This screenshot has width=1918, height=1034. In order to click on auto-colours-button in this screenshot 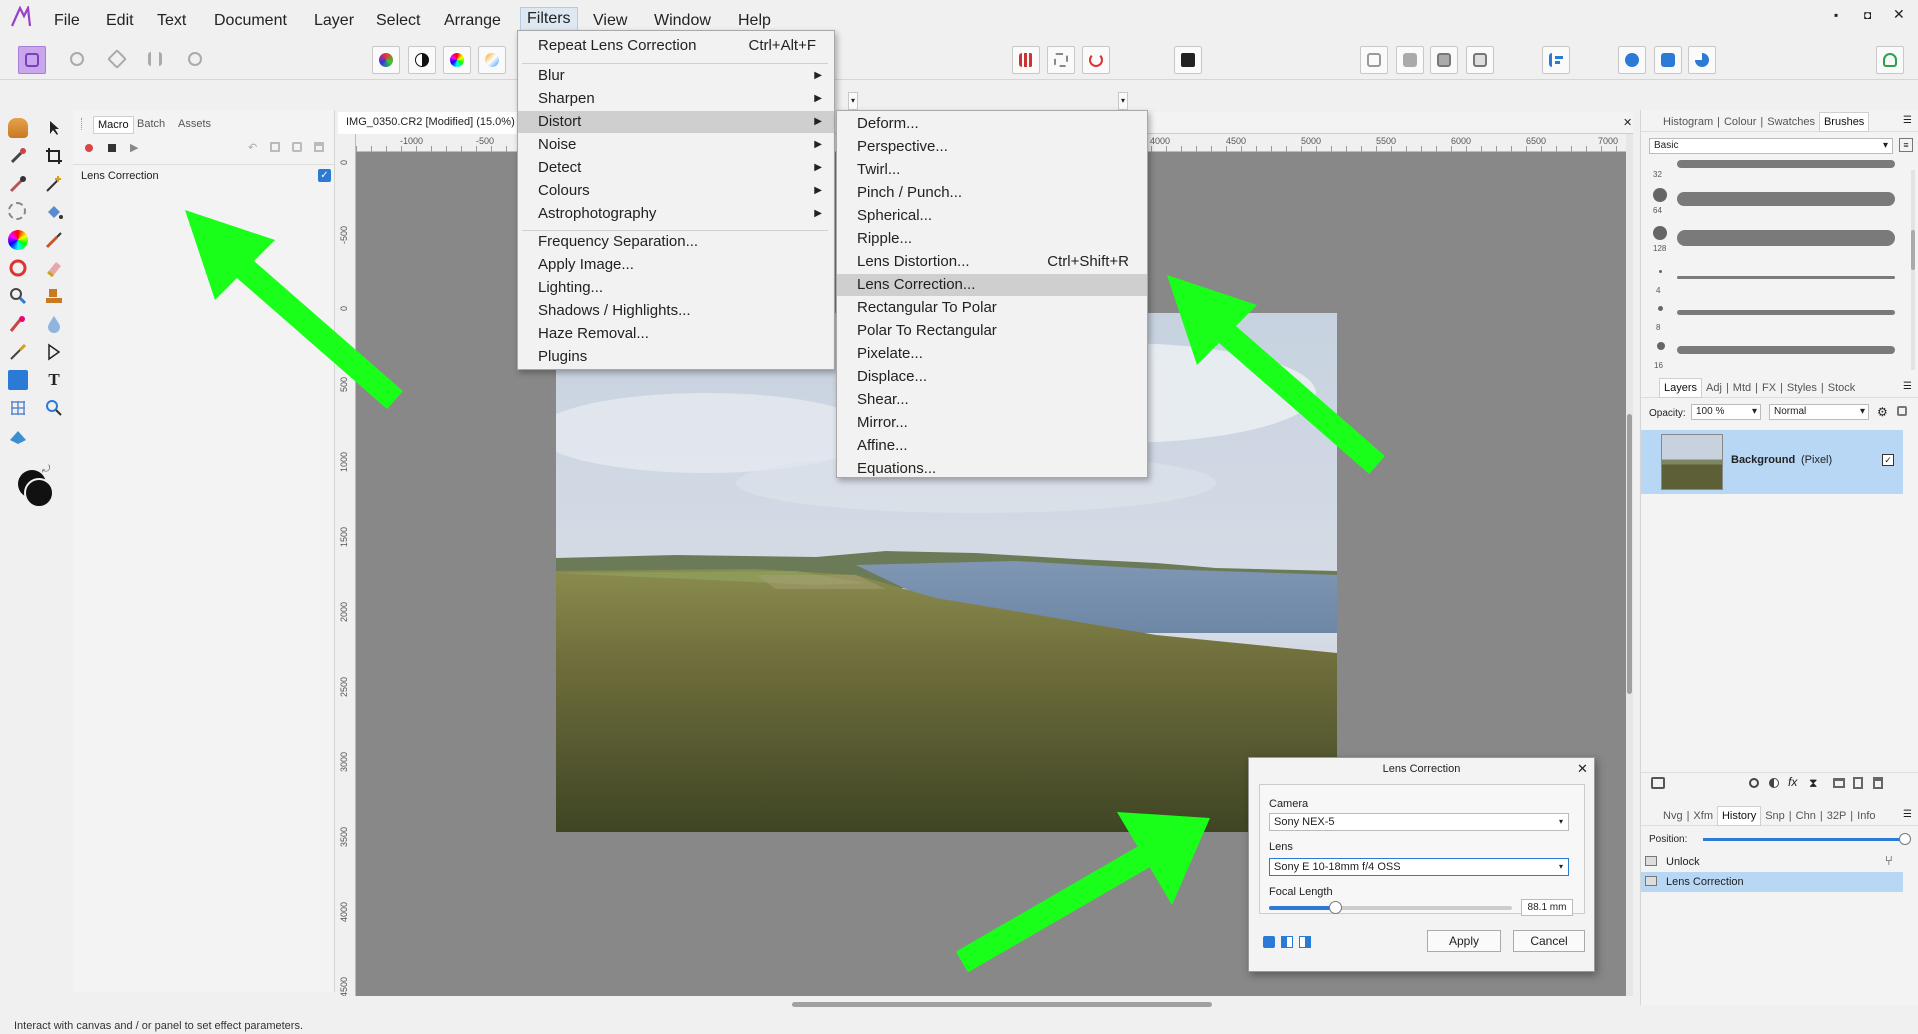, I will do `click(457, 60)`.